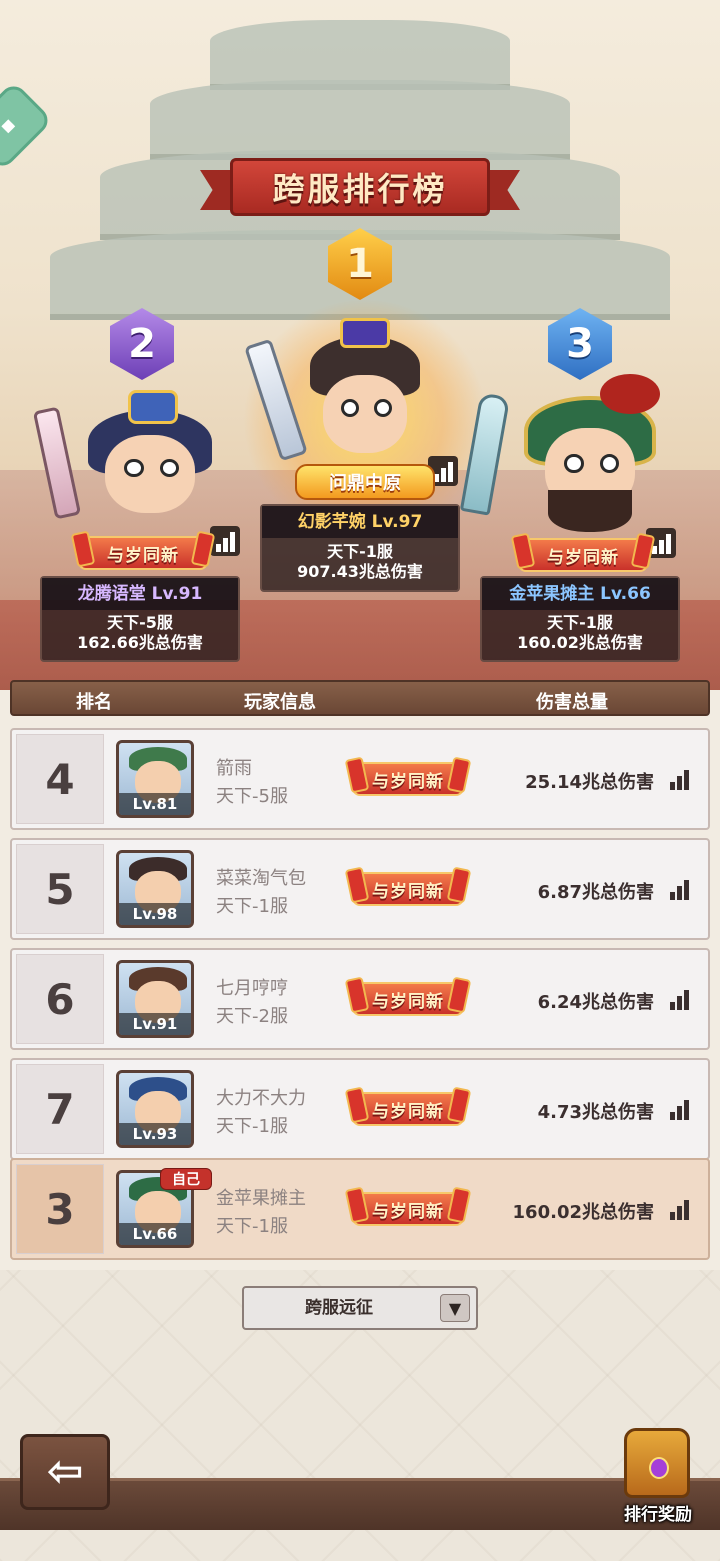  Describe the element at coordinates (261, 1198) in the screenshot. I see `player-name: 金苹果摊主` at that location.